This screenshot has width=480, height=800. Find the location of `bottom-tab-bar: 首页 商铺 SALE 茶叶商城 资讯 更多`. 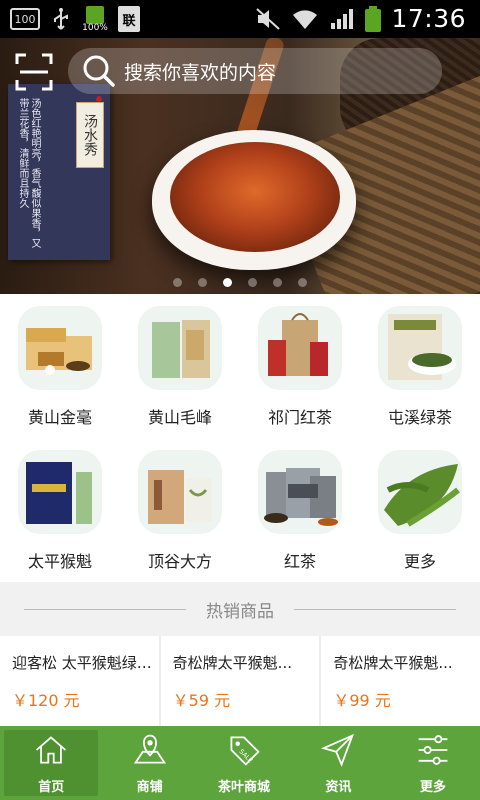

bottom-tab-bar: 首页 商铺 SALE 茶叶商城 资讯 更多 is located at coordinates (240, 763).